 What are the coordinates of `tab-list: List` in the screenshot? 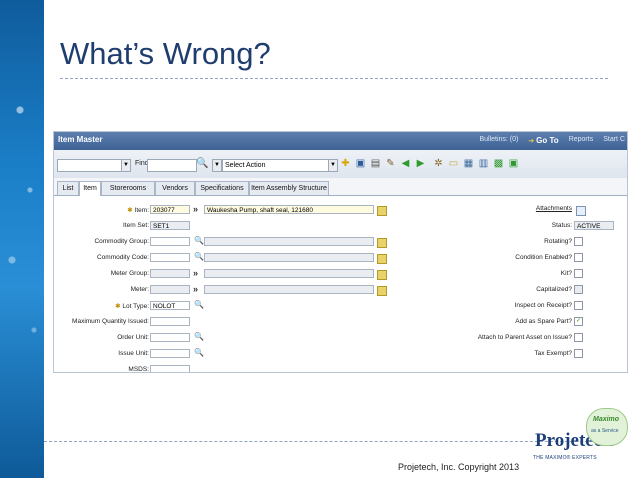 It's located at (68, 188).